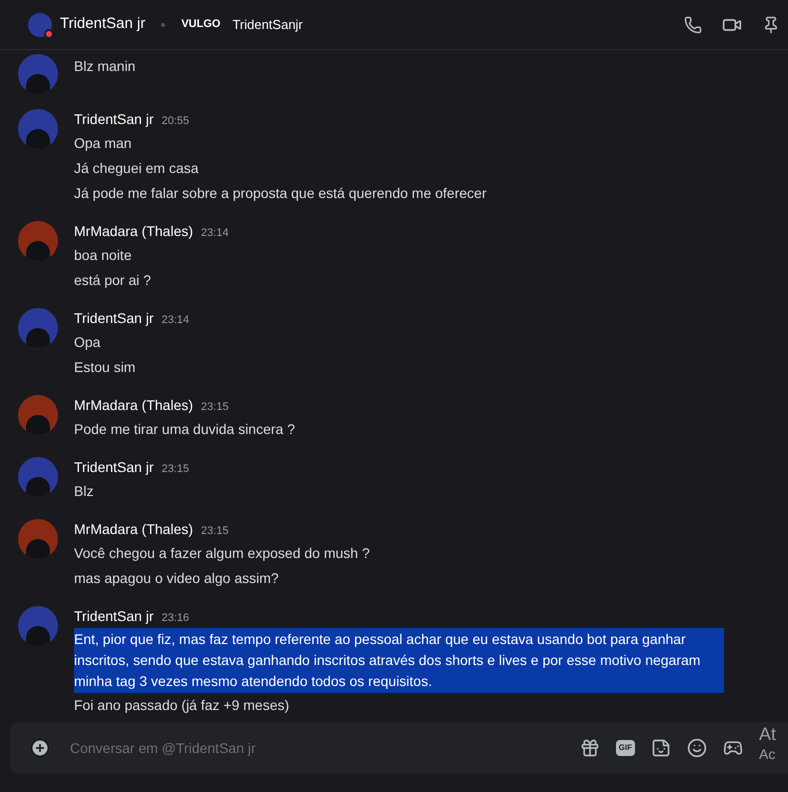  What do you see at coordinates (399, 660) in the screenshot?
I see `message-text: Ent, pior que fiz, mas faz tempo referente ao pessoal achar que eu estava usando bot para ganhar inscritos, sendo que estava ganhando inscritos através dos shorts e lives e por esse motivo negaram minha tag 3 vezes mesmo atendendo todos os requisitos.` at bounding box center [399, 660].